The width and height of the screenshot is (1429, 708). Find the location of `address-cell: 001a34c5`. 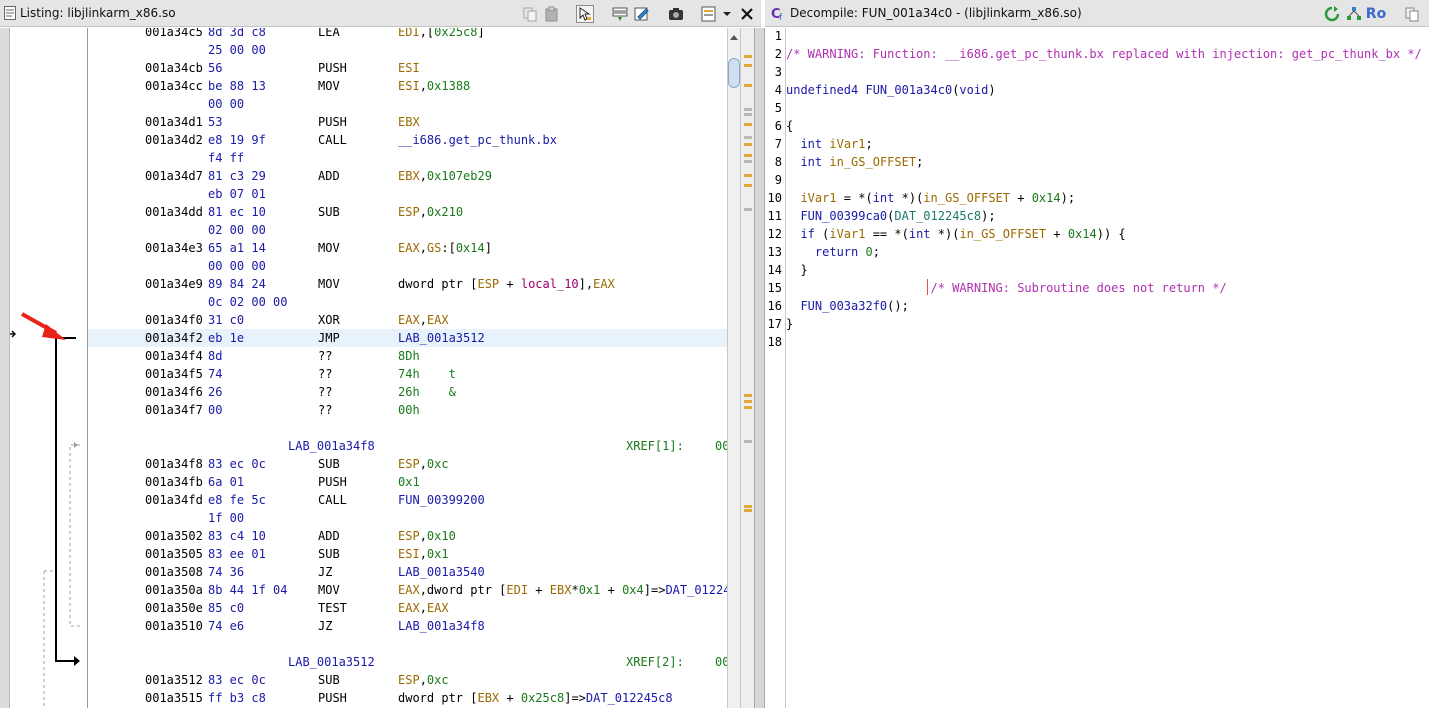

address-cell: 001a34c5 is located at coordinates (174, 34).